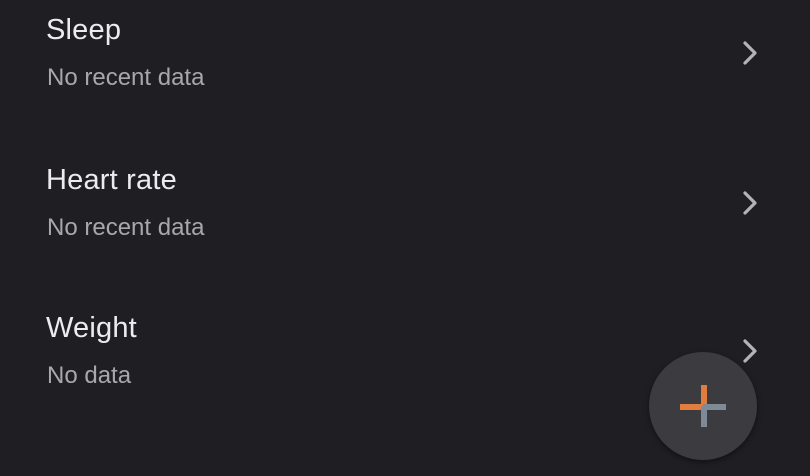 The image size is (810, 476). What do you see at coordinates (84, 30) in the screenshot?
I see `metric-title: Sleep` at bounding box center [84, 30].